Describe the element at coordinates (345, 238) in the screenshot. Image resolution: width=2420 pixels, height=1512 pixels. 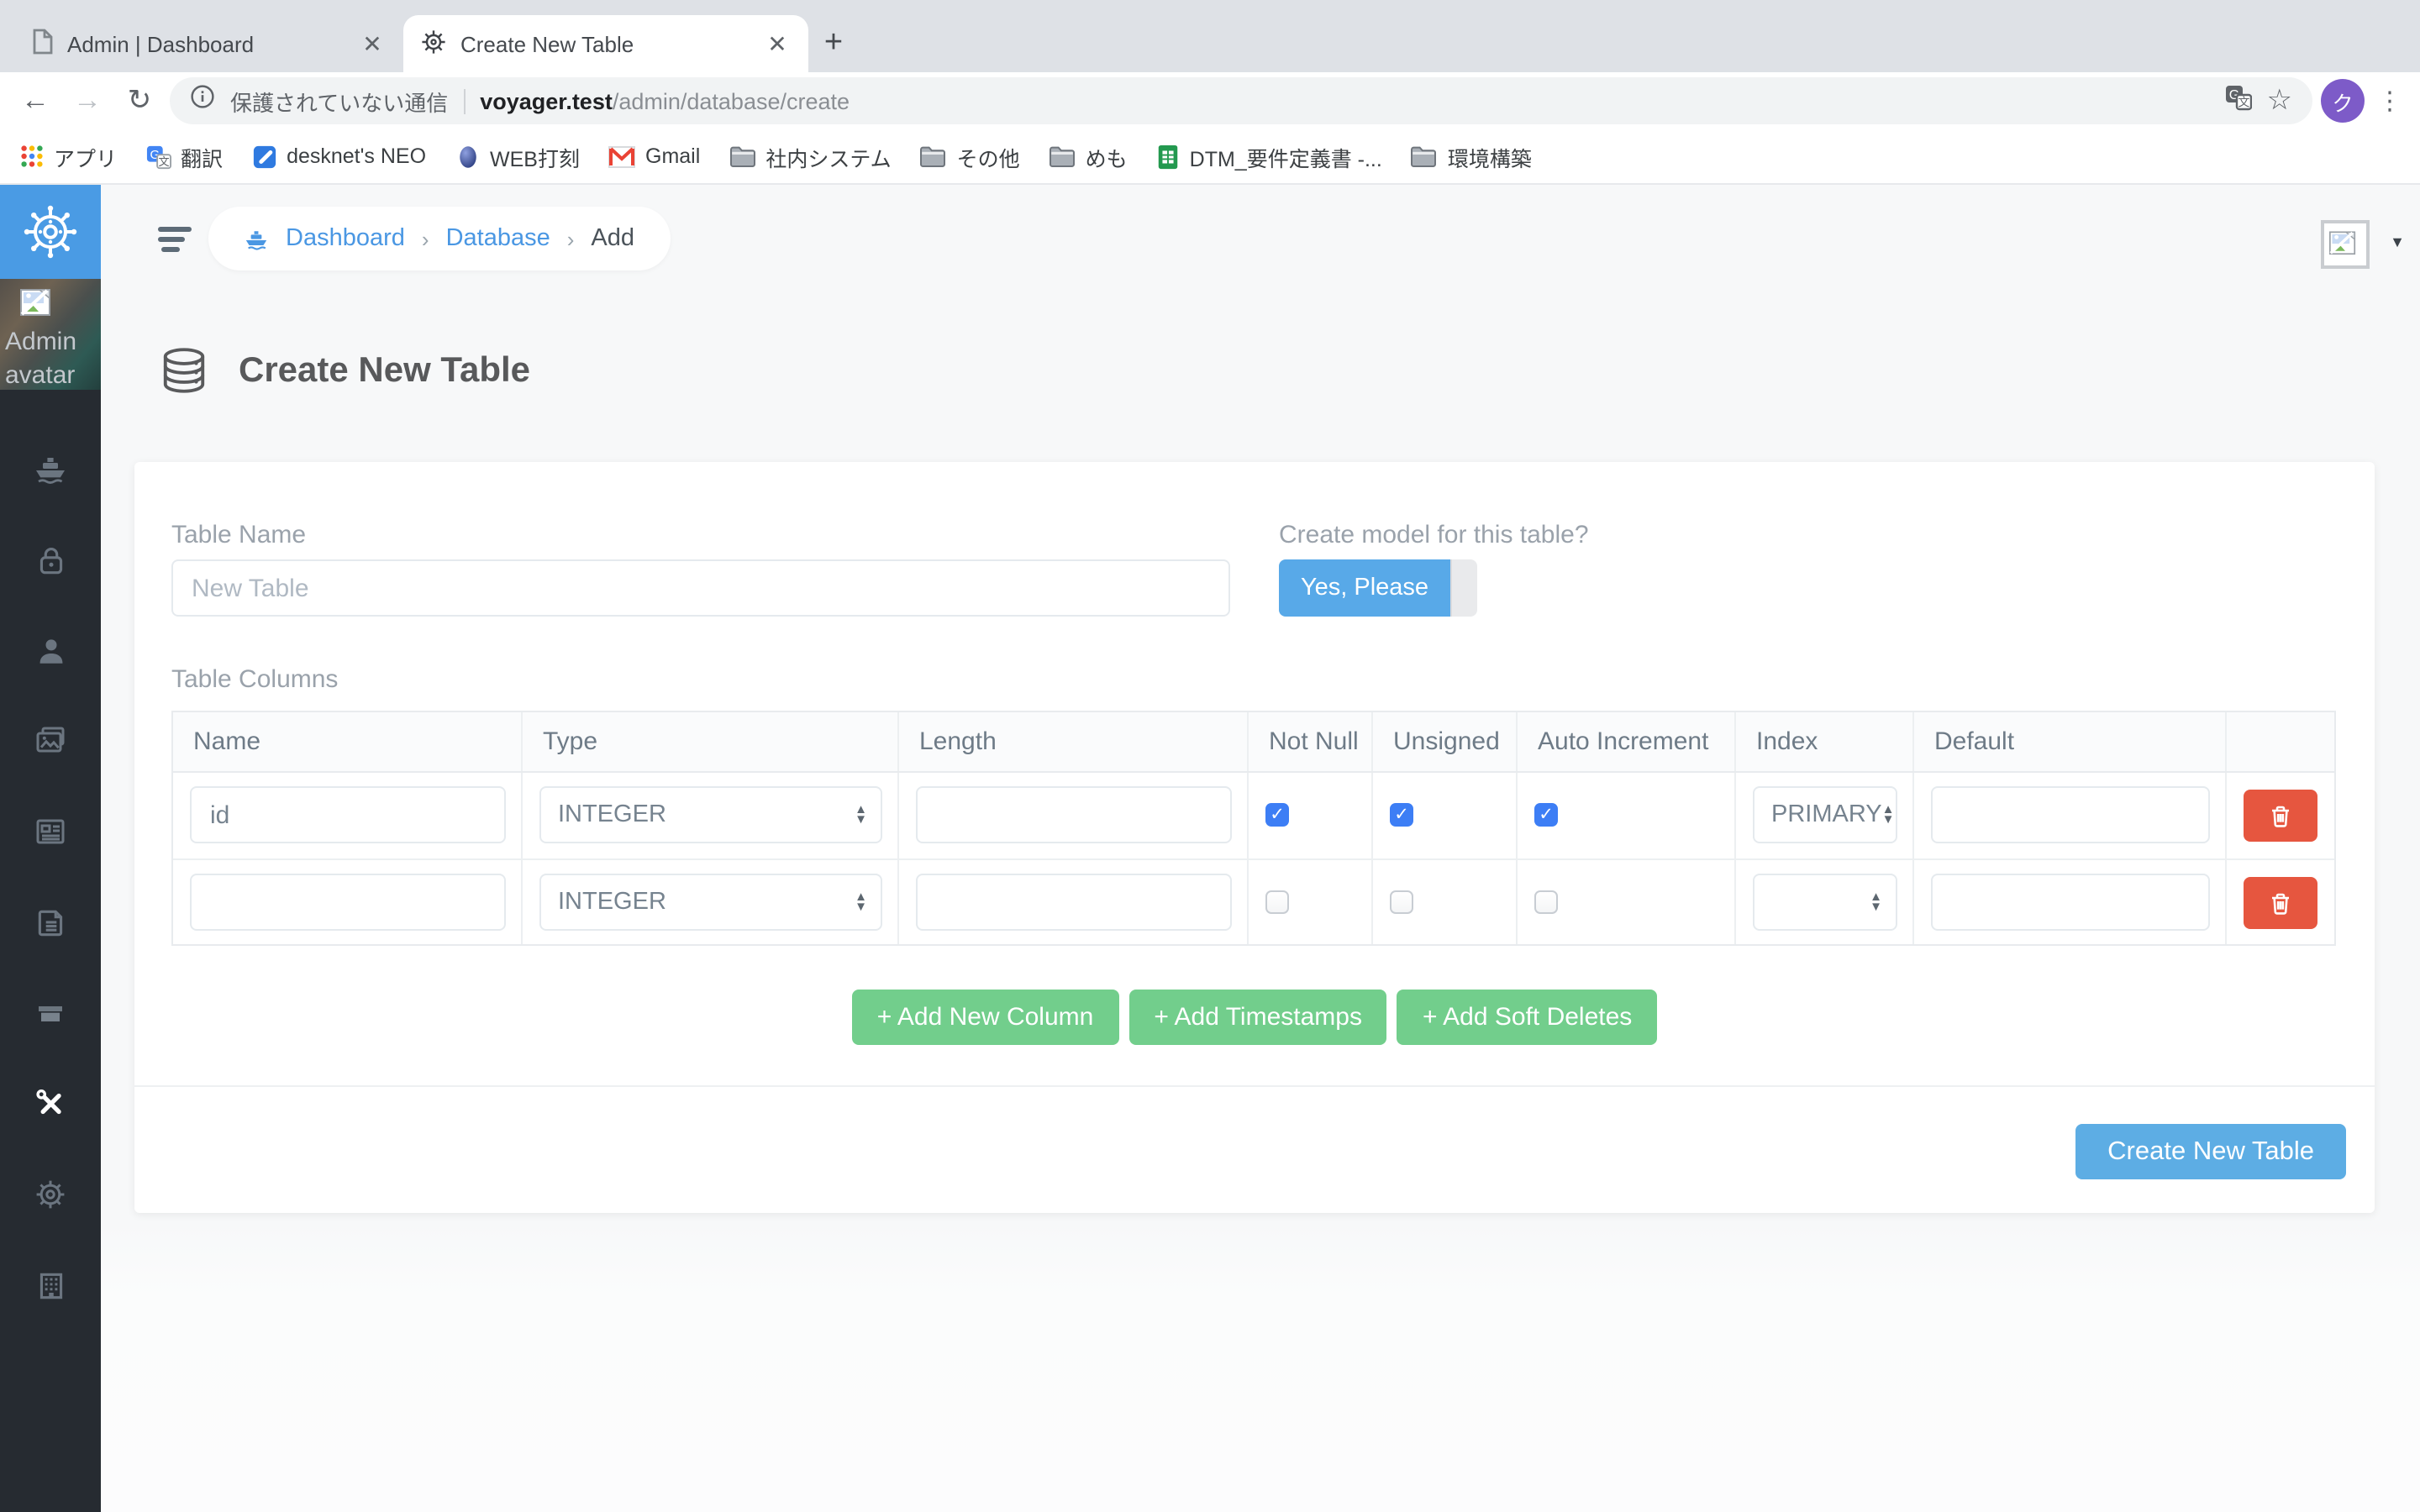
I see `breadcrumb-dashboard: Dashboard` at that location.